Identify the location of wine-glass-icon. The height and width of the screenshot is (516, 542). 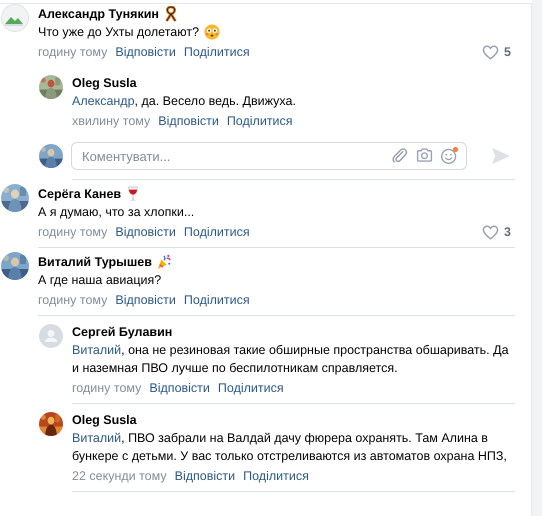
(133, 194).